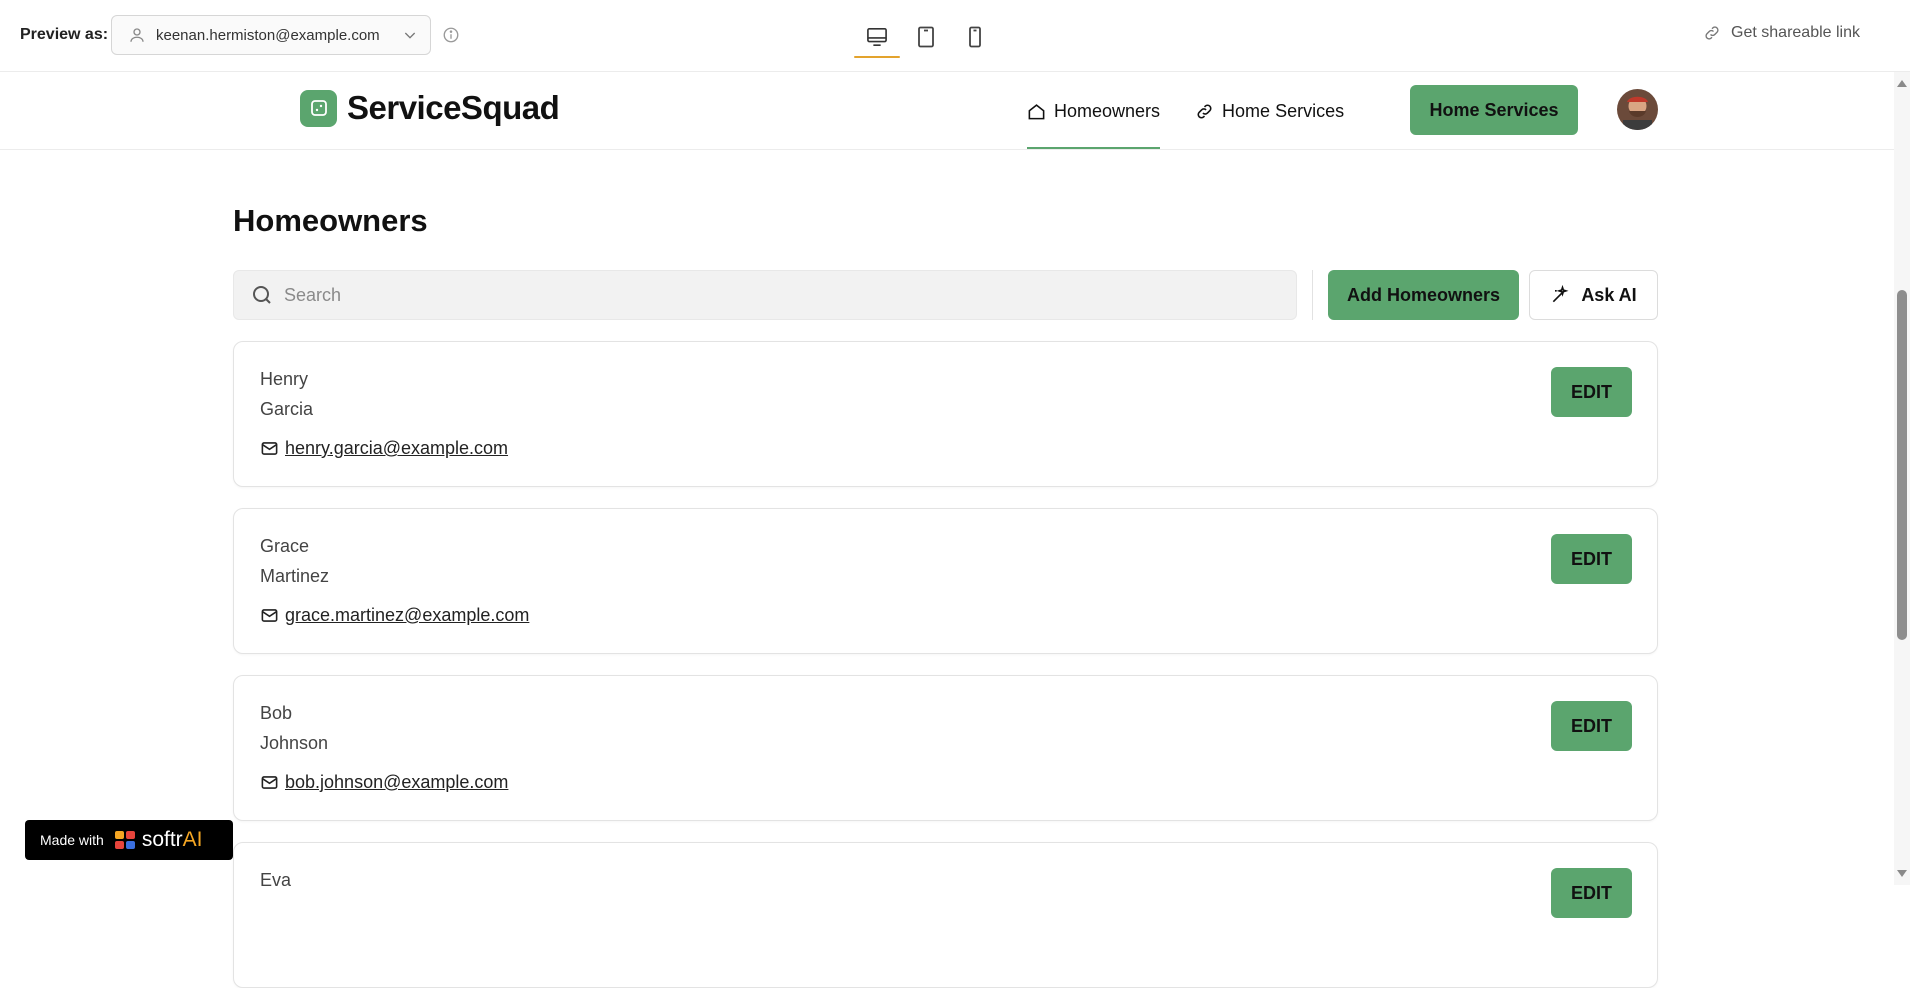 The image size is (1910, 988). I want to click on share-link-label: Get shareable link, so click(1795, 32).